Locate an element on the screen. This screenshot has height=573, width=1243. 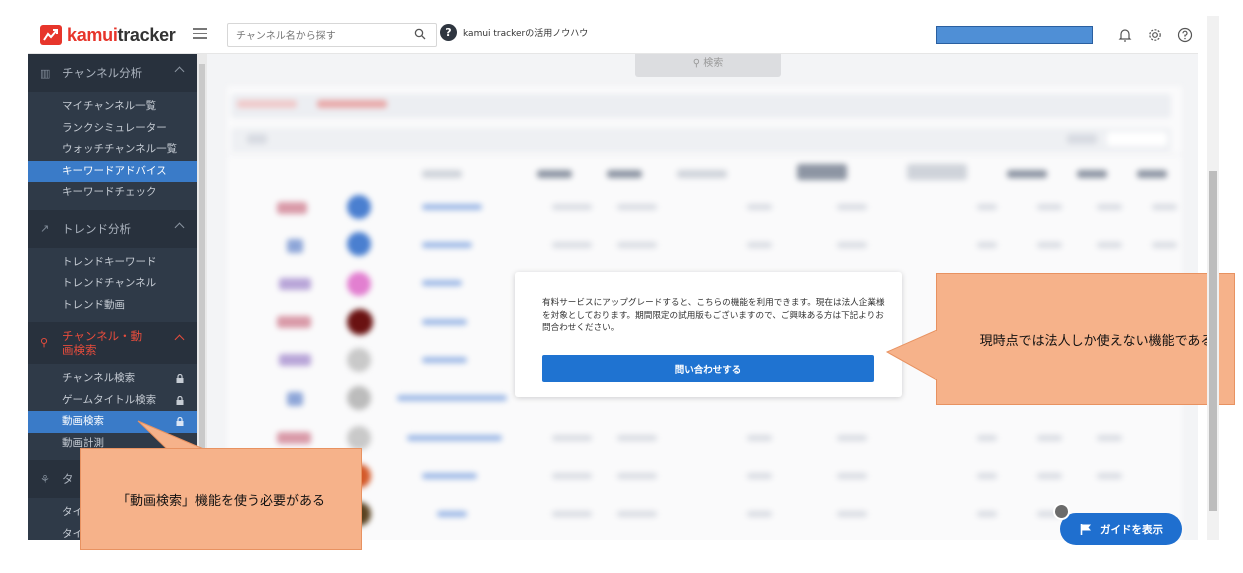
sidebar-item-trend-video: トレンド動画 is located at coordinates (112, 306).